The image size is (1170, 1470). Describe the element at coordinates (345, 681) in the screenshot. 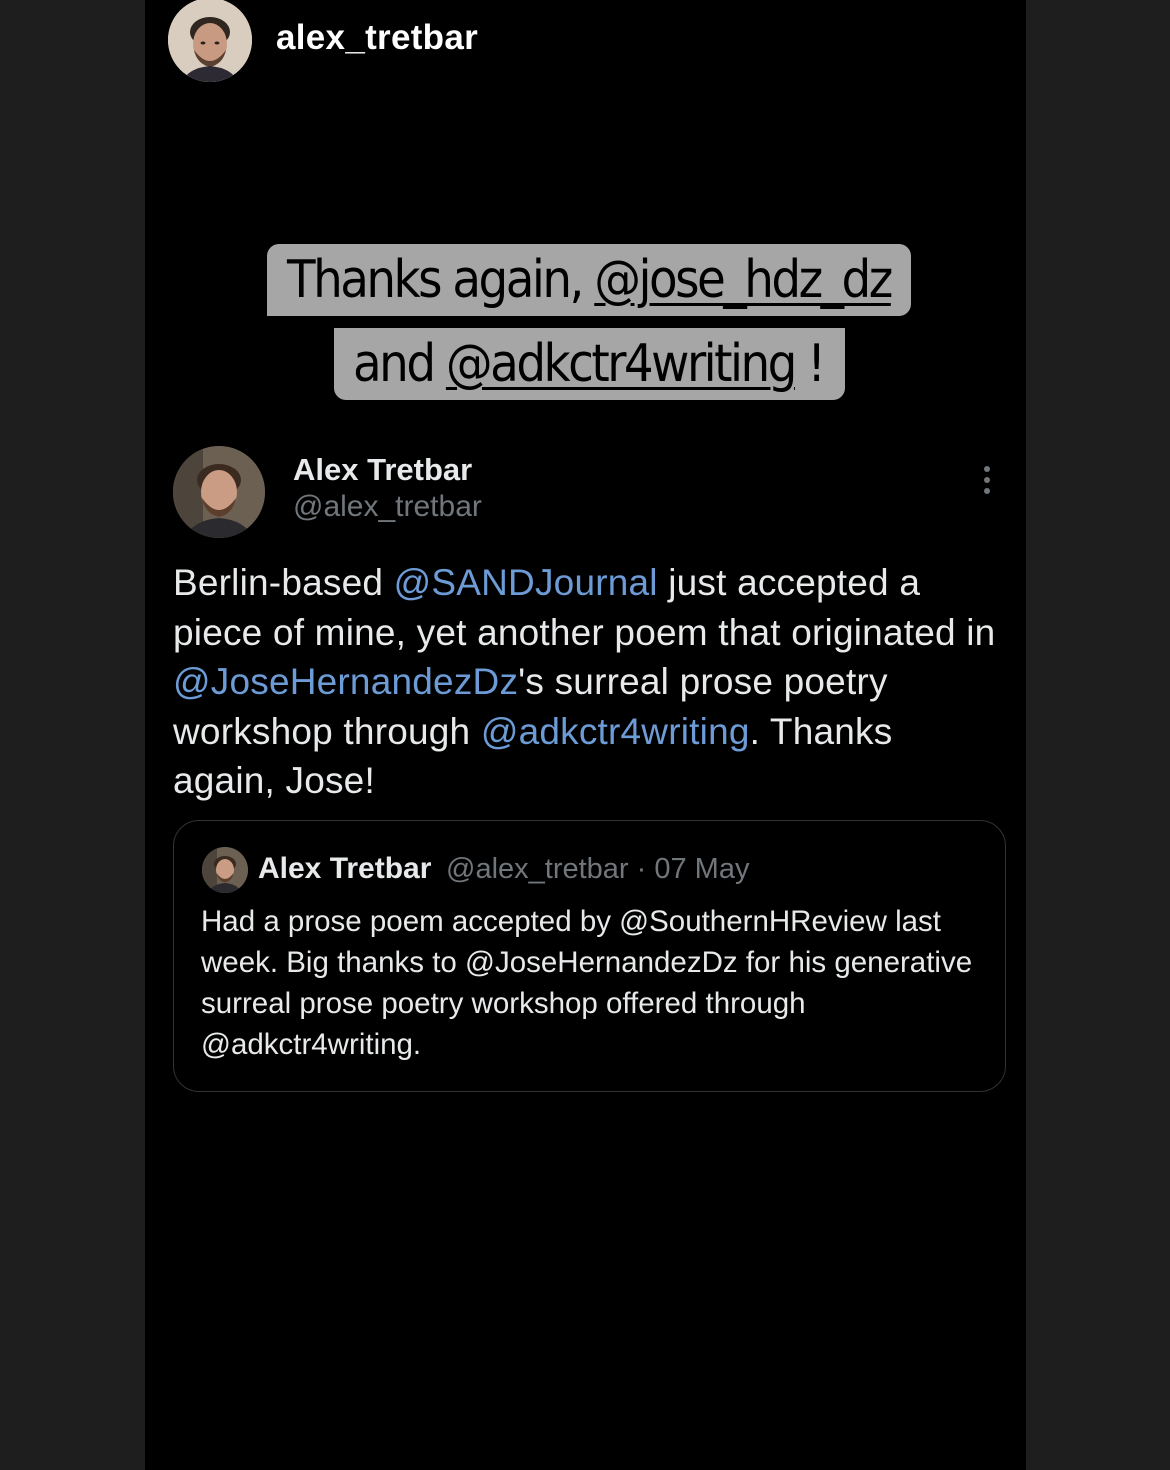

I see `mention-link: @JoseHernandezDz` at that location.